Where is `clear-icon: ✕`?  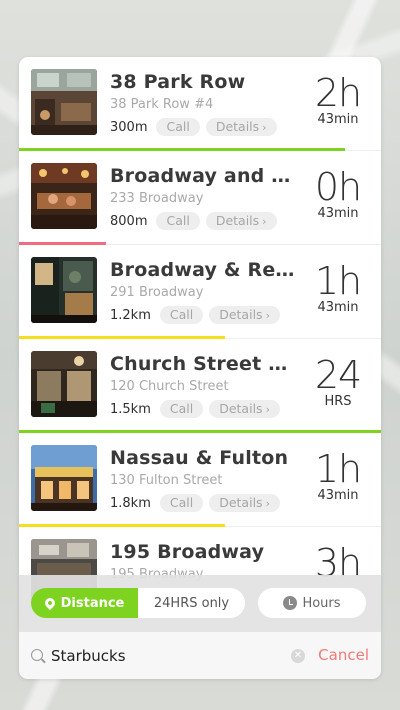
clear-icon: ✕ is located at coordinates (298, 656).